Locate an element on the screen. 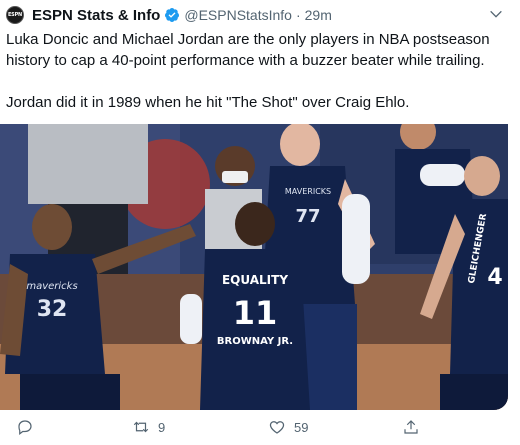  jersey-top-wordmark: MAVERICKS is located at coordinates (308, 191).